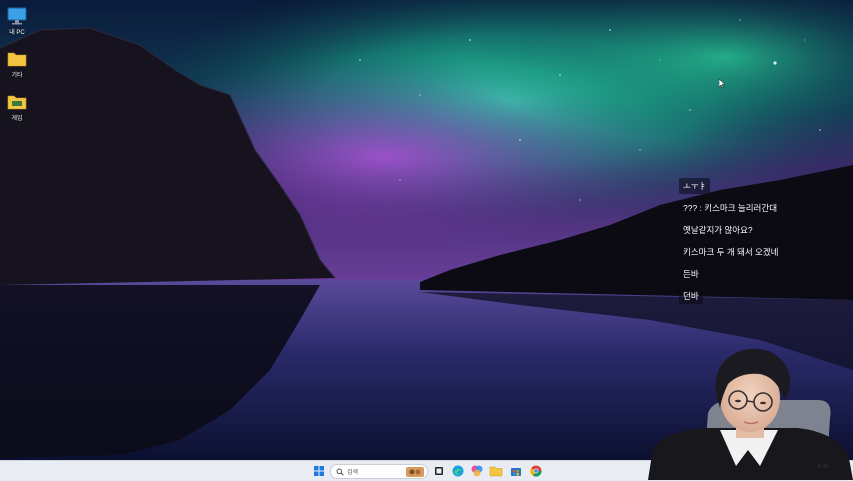 The image size is (853, 481). I want to click on chat-message: ㅗㅜㅑ, so click(695, 186).